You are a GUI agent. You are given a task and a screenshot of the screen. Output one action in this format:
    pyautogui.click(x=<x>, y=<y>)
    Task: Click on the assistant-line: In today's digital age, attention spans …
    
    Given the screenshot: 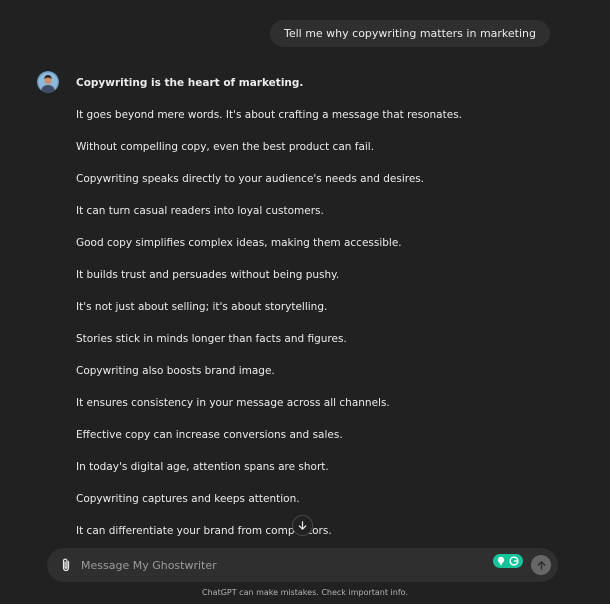 What is the action you would take?
    pyautogui.click(x=202, y=467)
    